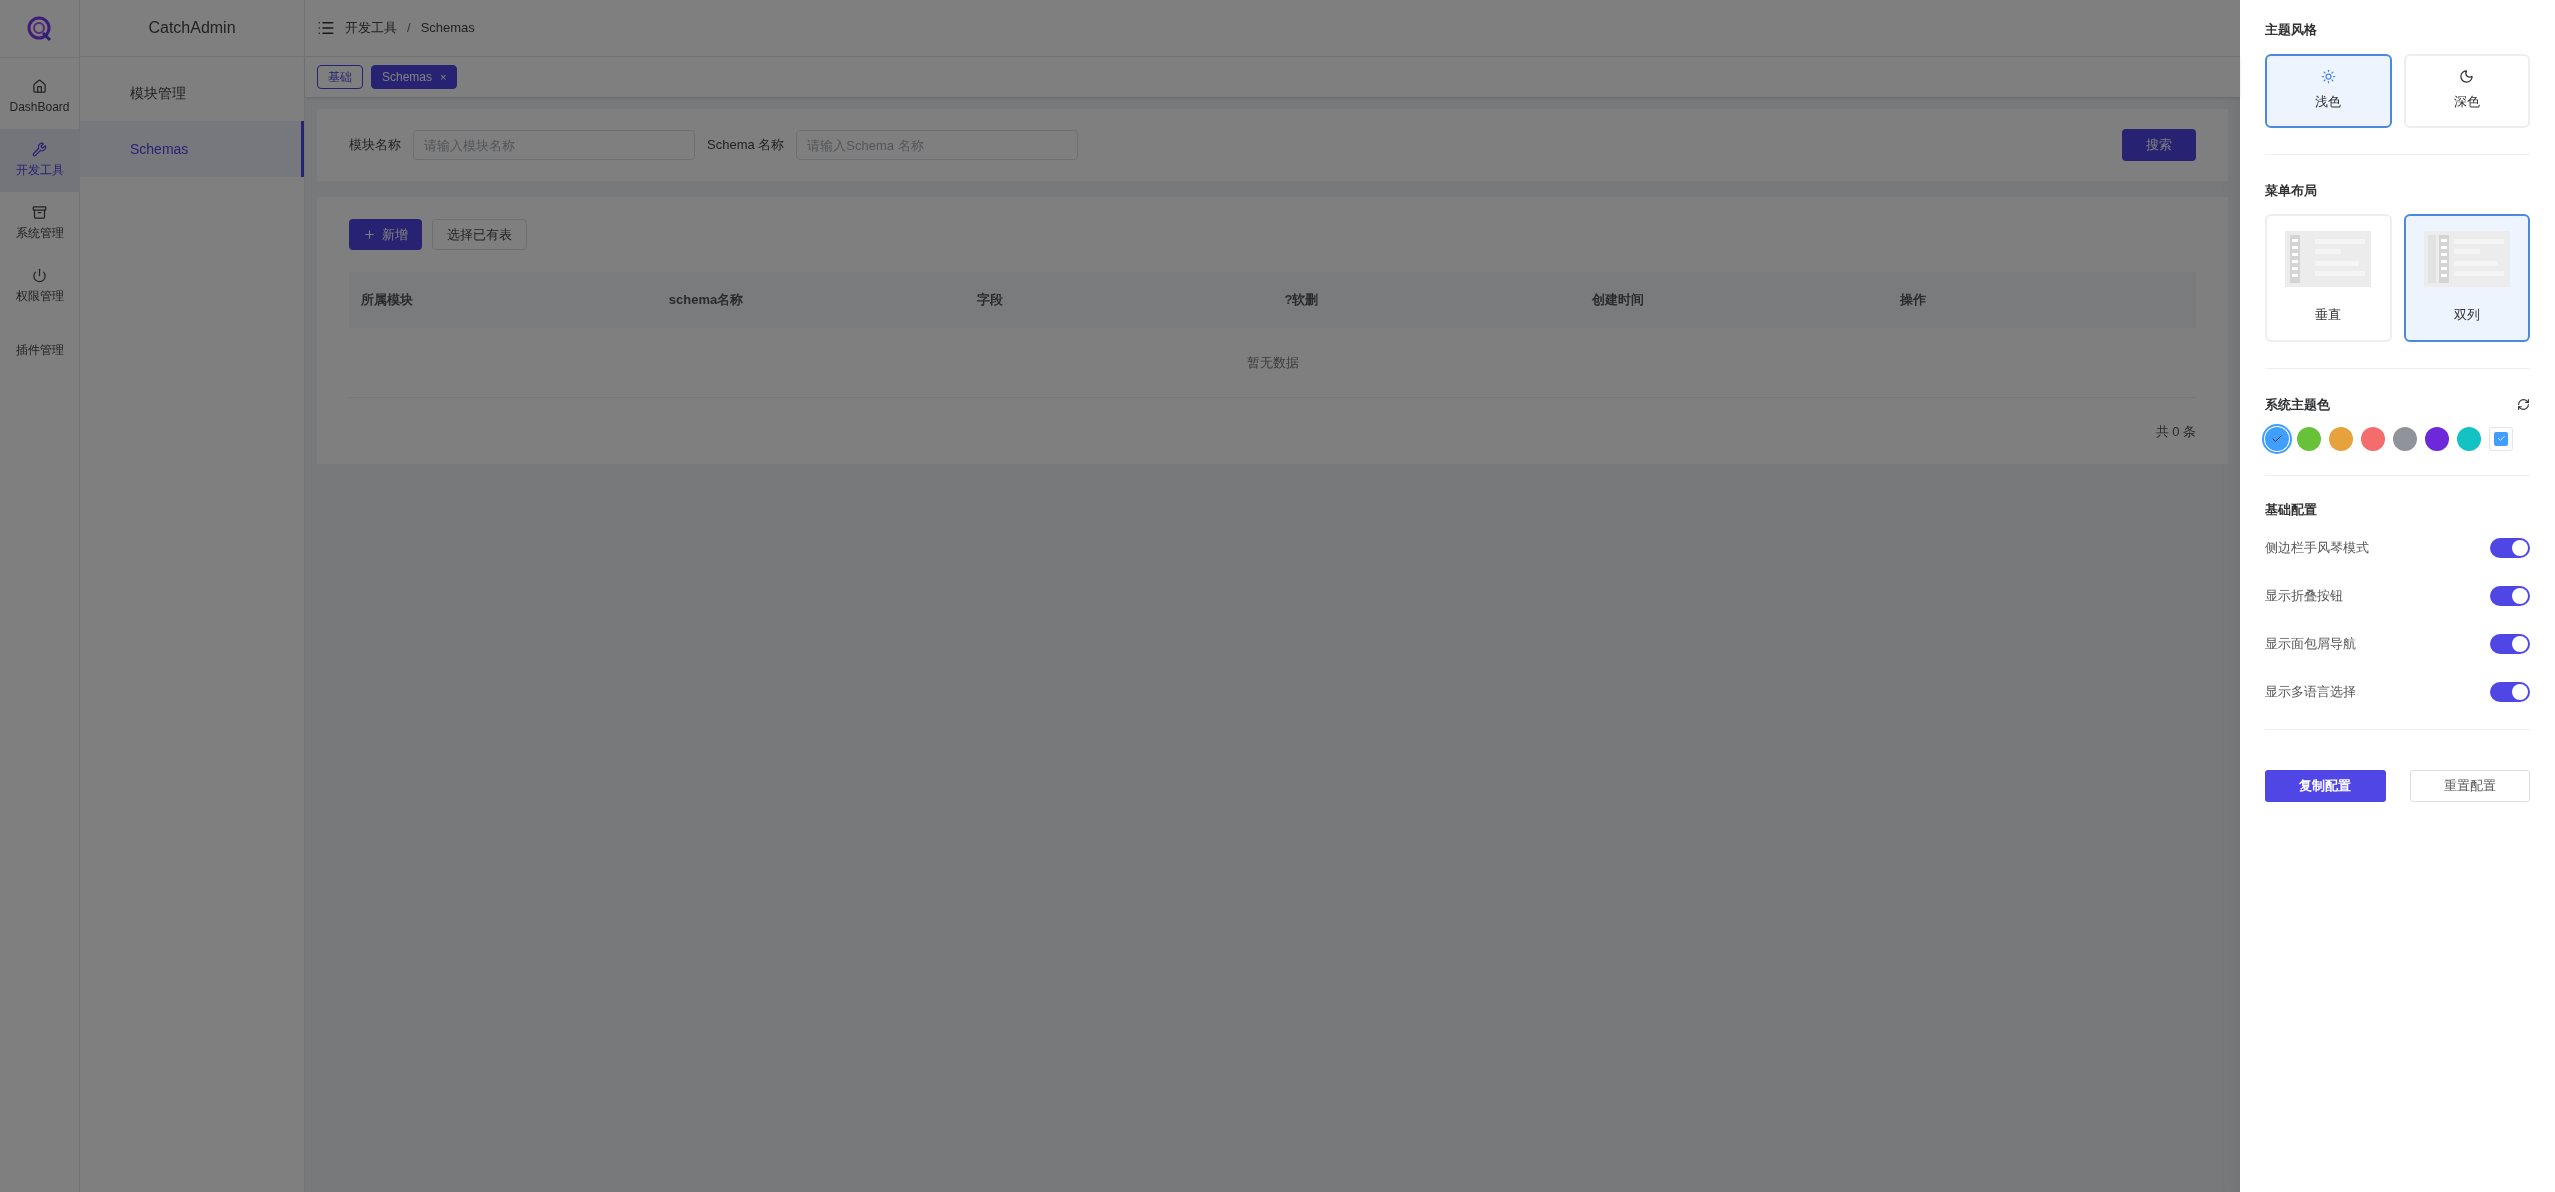 The image size is (2555, 1192). I want to click on section-title: 系统主题色, so click(2297, 405).